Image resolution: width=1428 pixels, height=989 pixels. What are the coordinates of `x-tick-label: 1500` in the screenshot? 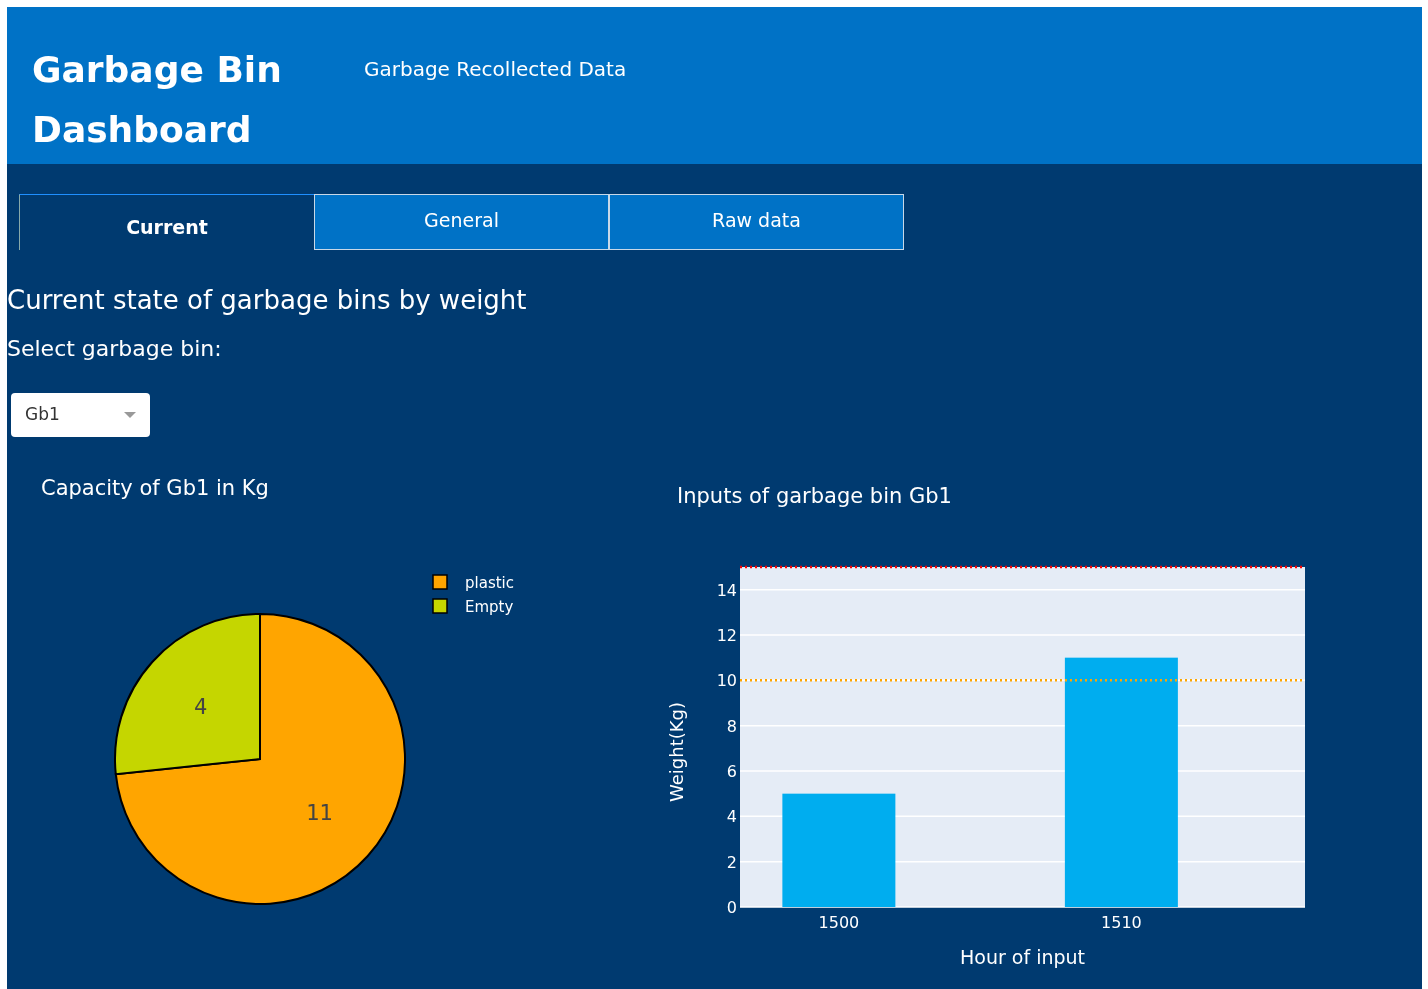 It's located at (839, 922).